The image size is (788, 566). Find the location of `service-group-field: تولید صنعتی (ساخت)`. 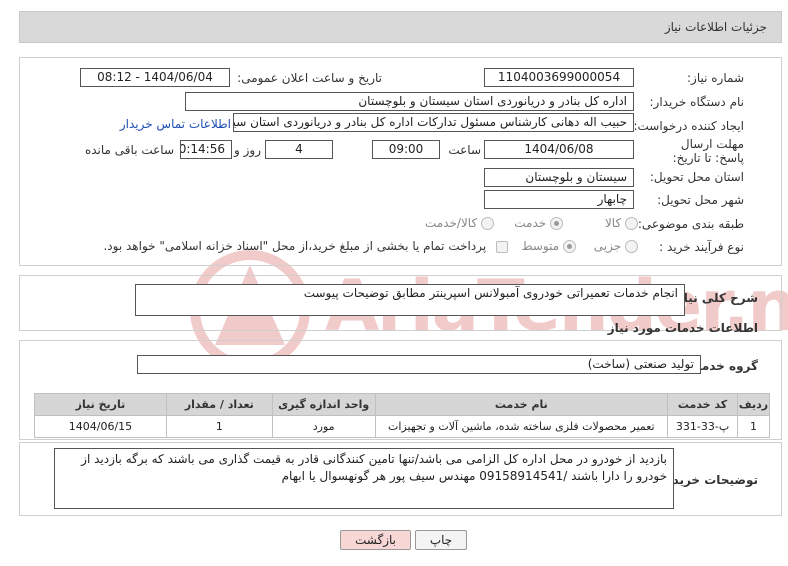

service-group-field: تولید صنعتی (ساخت) is located at coordinates (419, 364).